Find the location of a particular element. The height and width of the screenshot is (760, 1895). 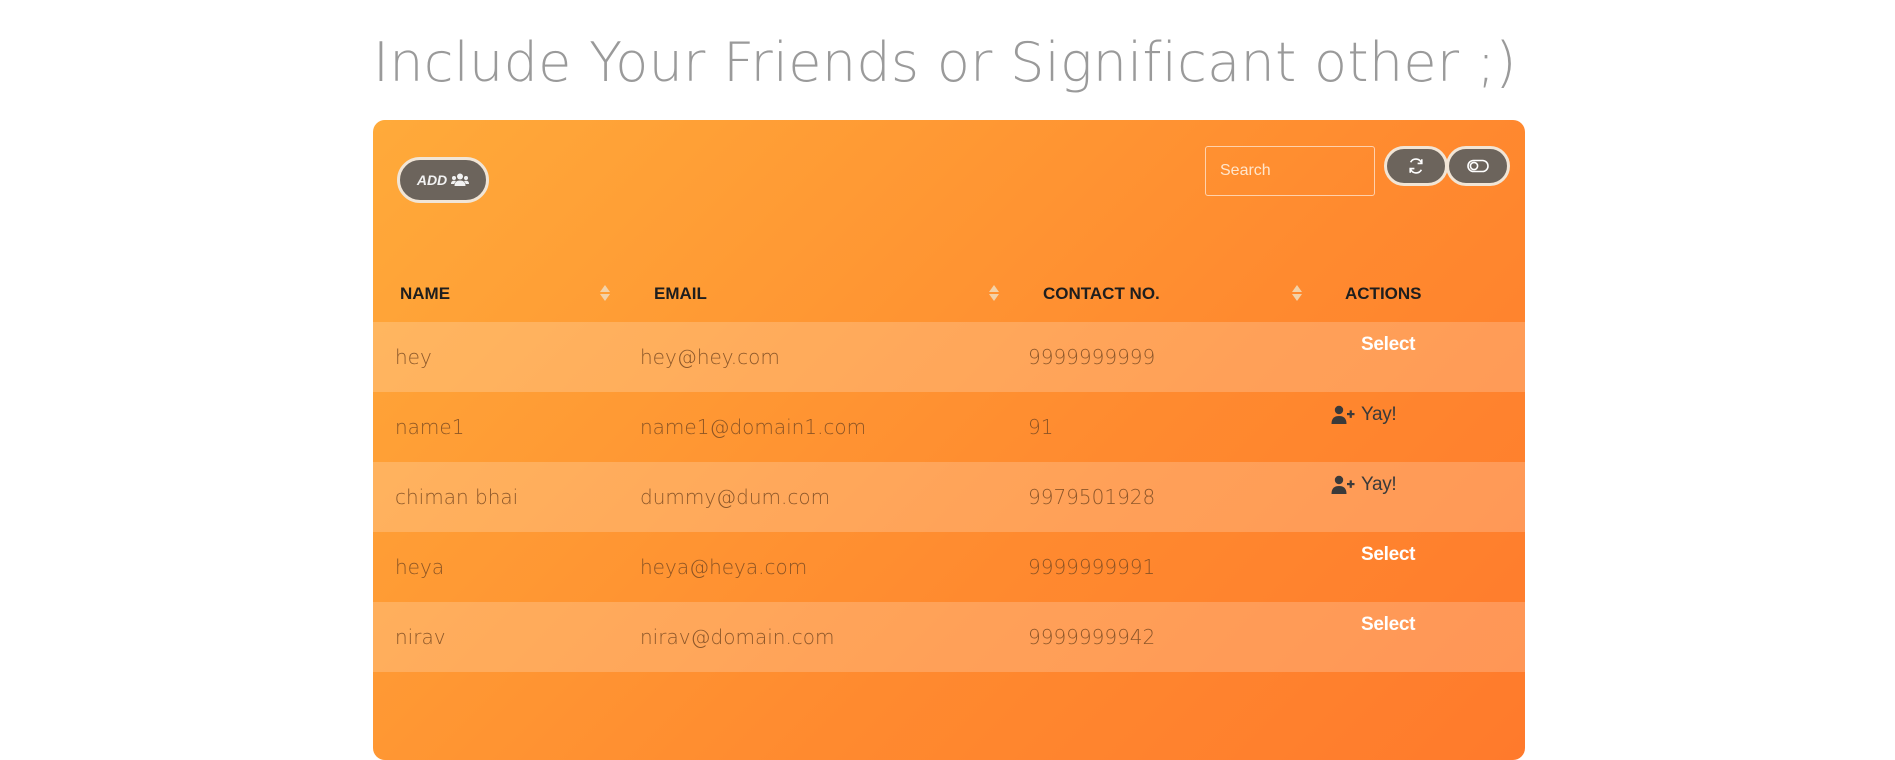

column-header-contact: CONTACT NO. is located at coordinates (1101, 293).